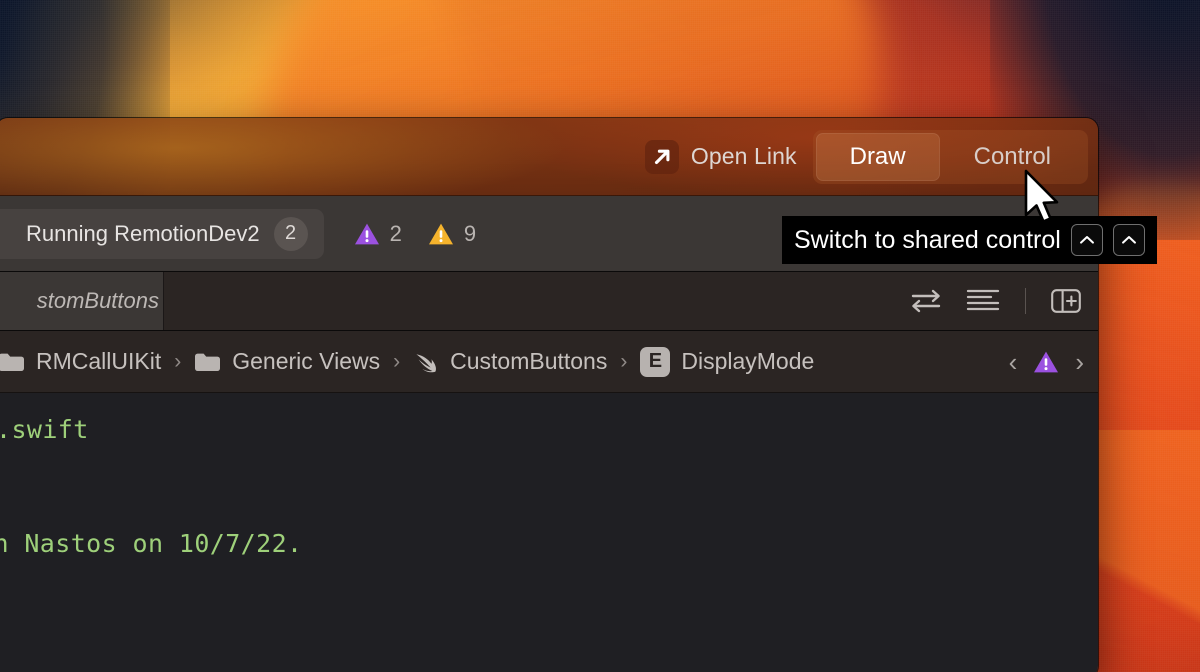  I want to click on segment-draw: Draw, so click(877, 156).